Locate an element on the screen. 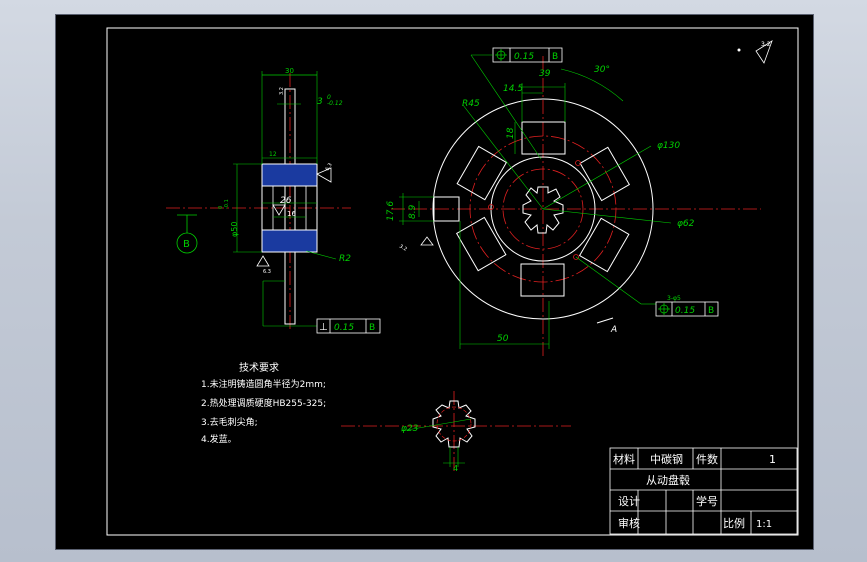  dim-12: 12 is located at coordinates (273, 154).